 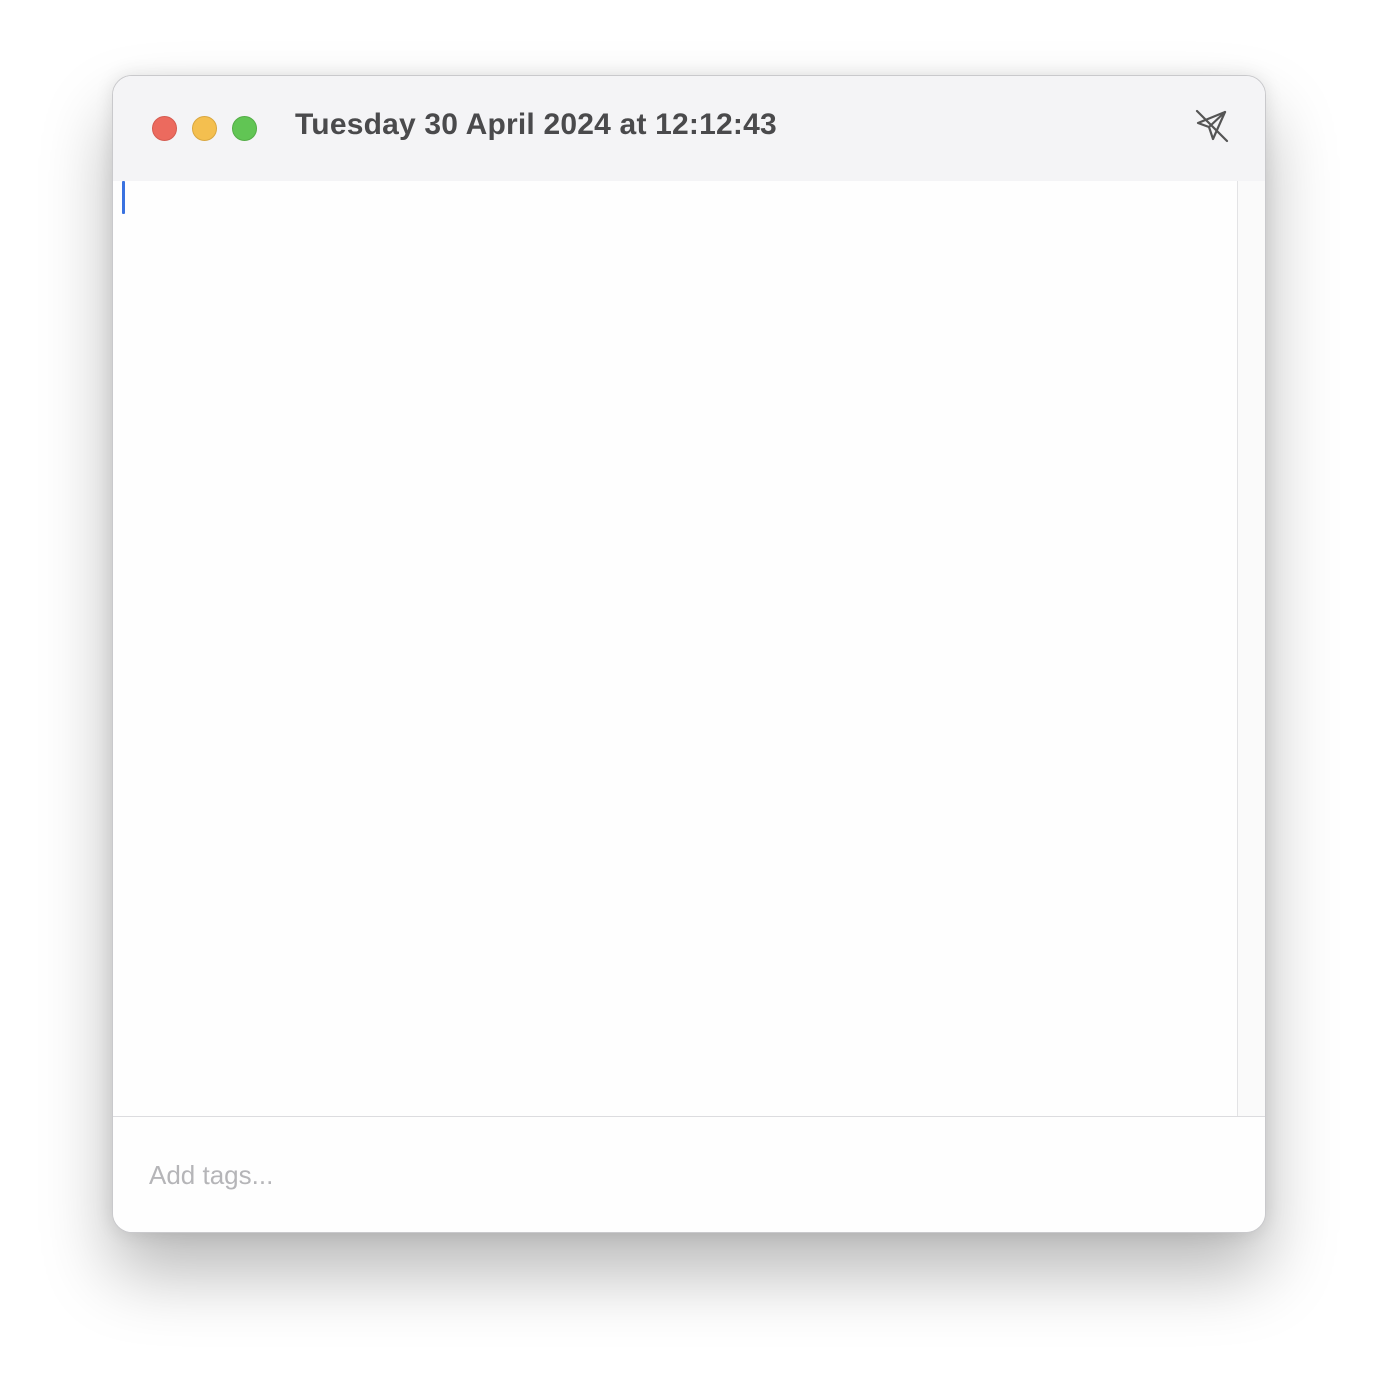 I want to click on minimize-button, so click(x=204, y=128).